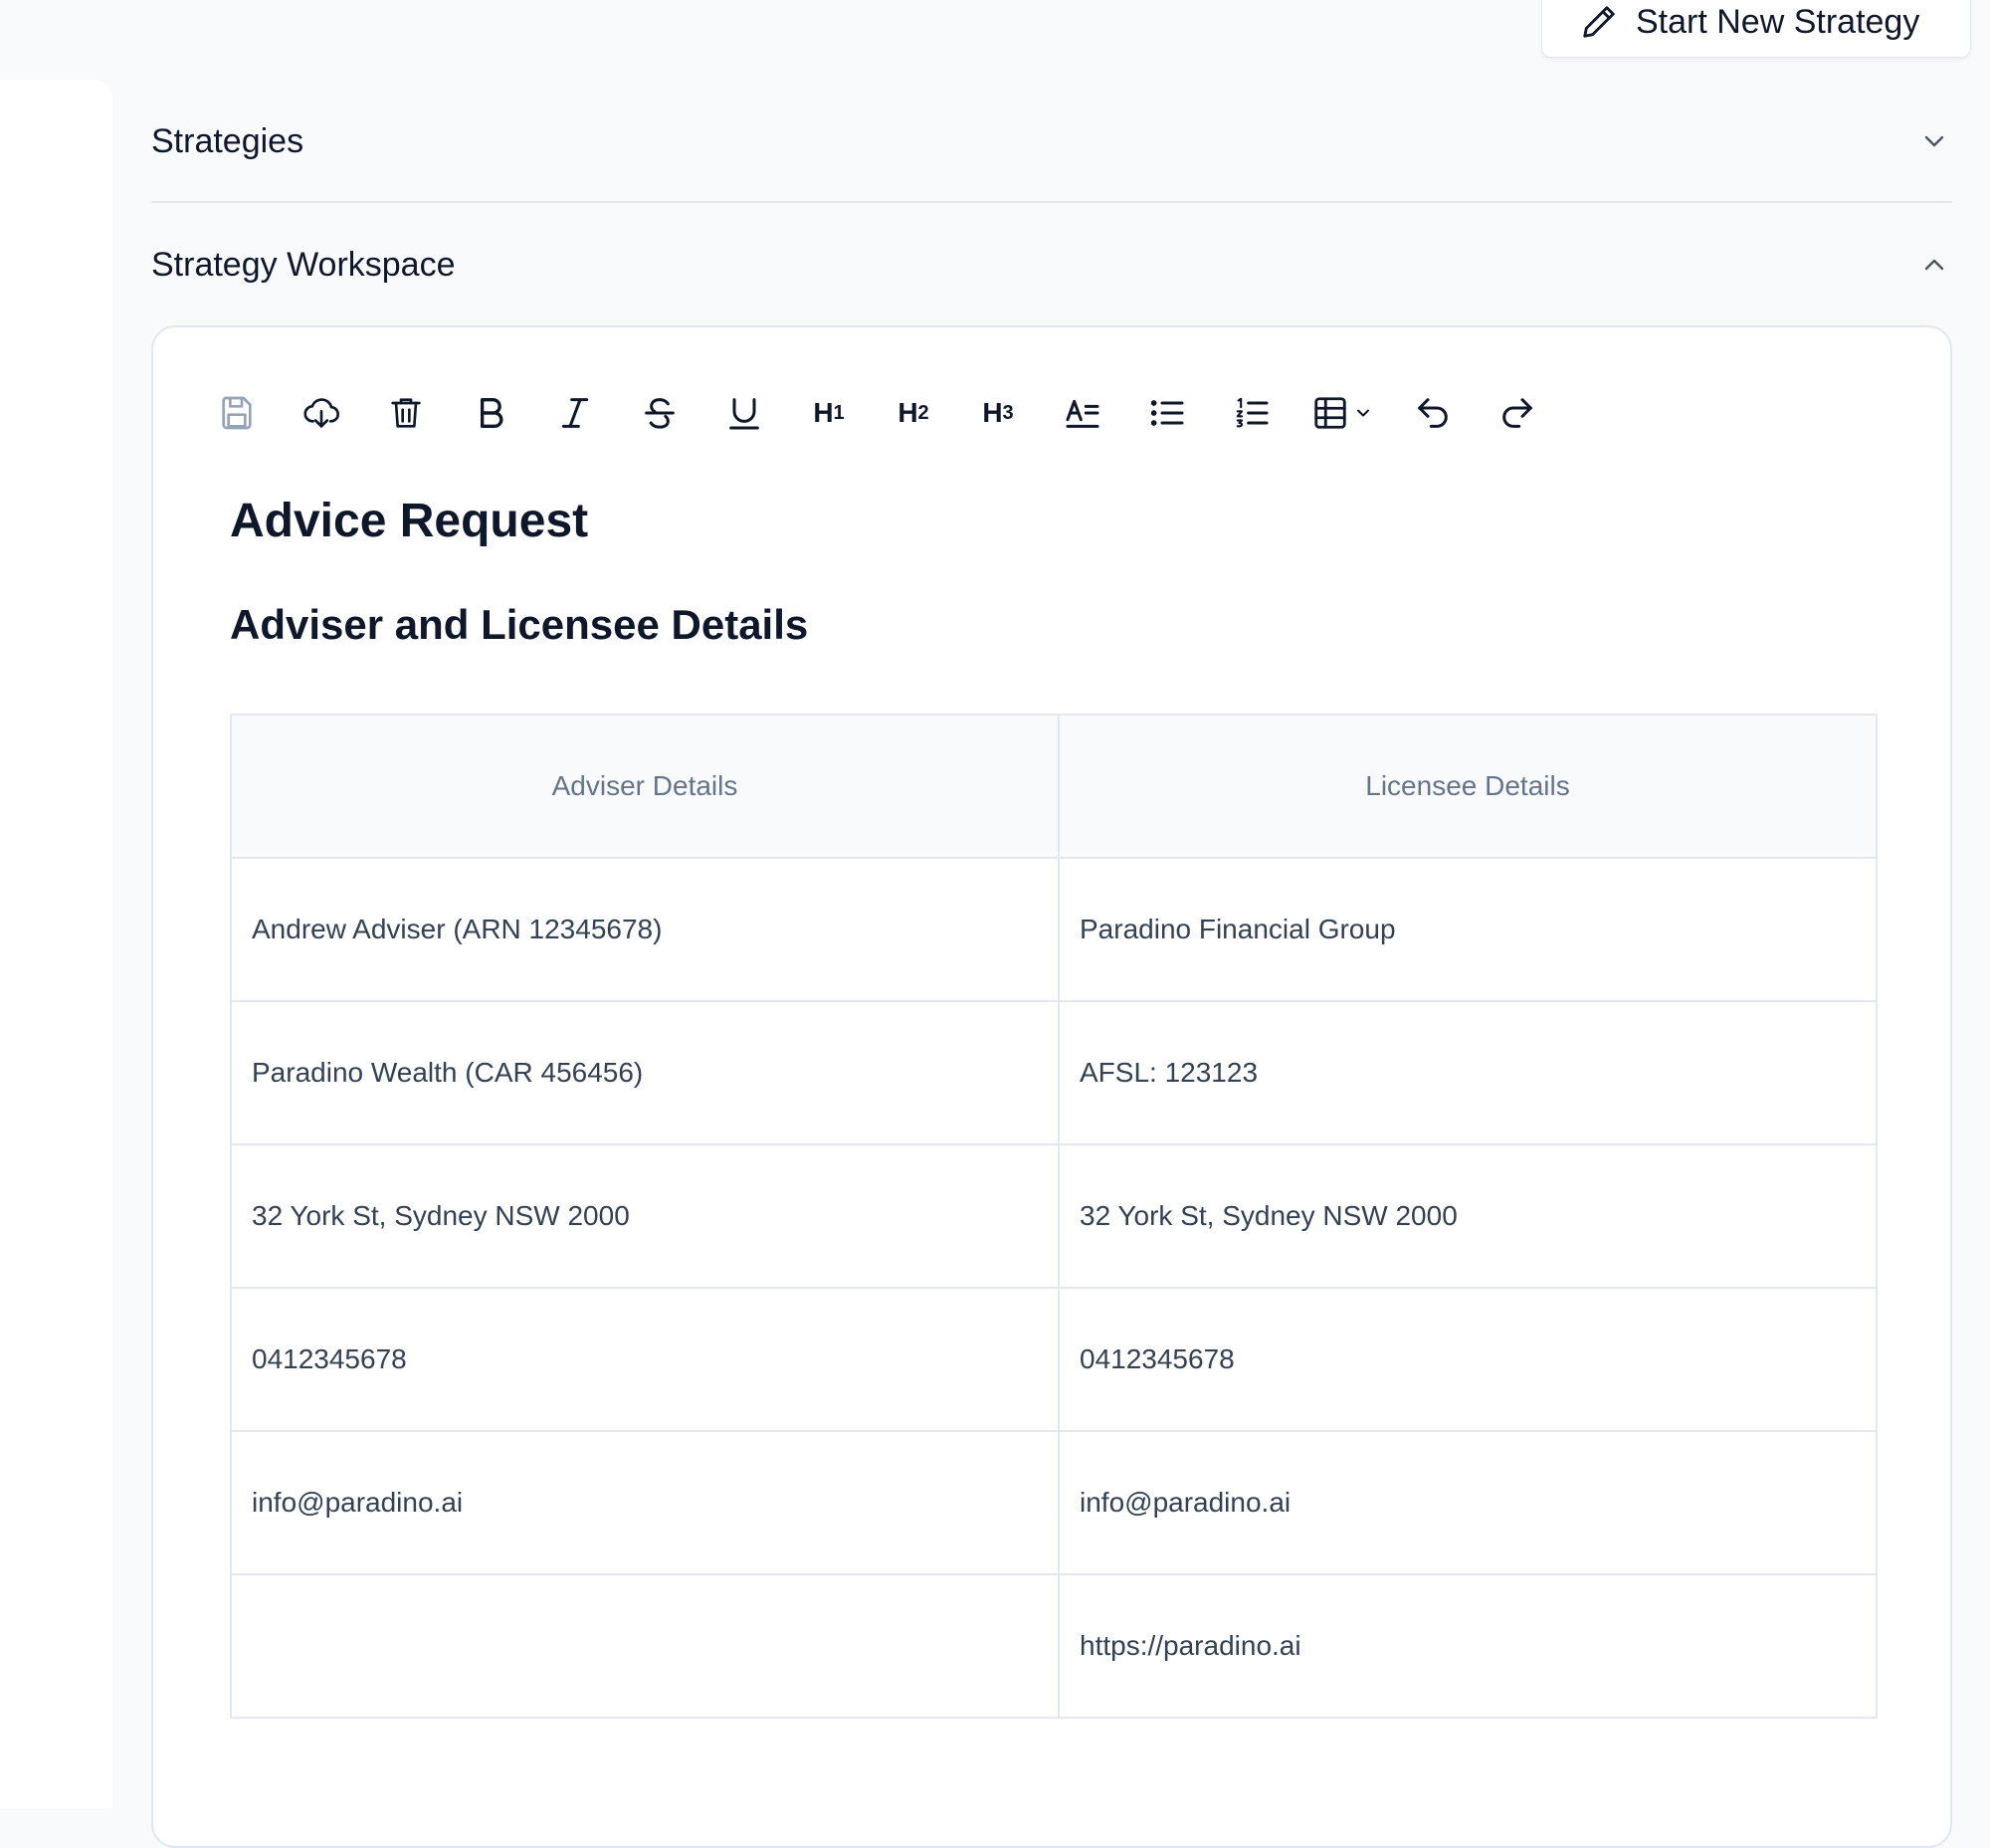  Describe the element at coordinates (998, 413) in the screenshot. I see `heading-3-icon: H3` at that location.